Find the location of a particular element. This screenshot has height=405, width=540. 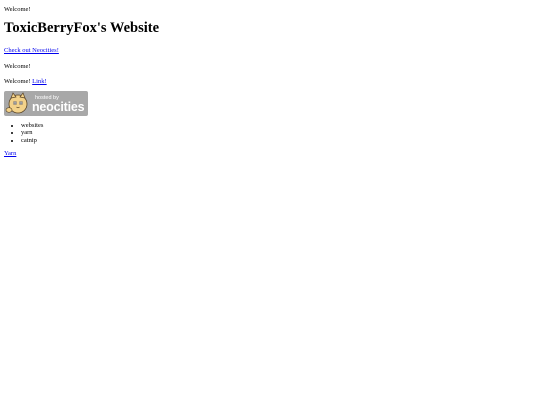

neocities-cat-icon is located at coordinates (16, 103).